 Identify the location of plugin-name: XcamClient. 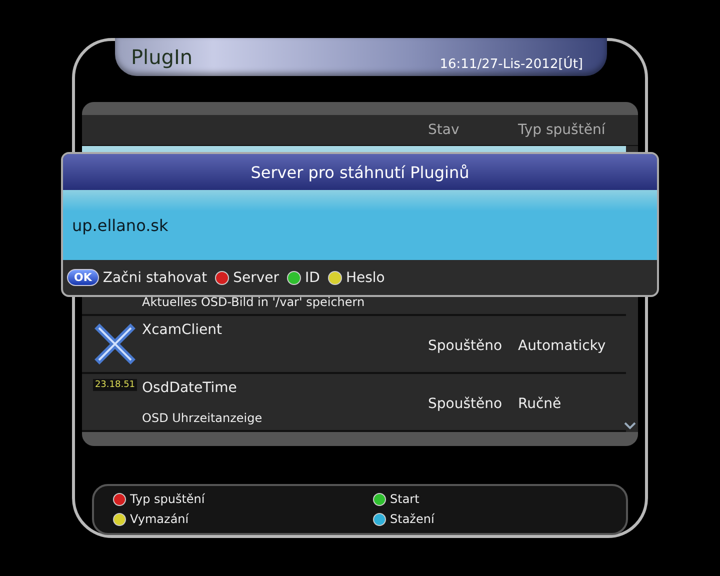
(183, 330).